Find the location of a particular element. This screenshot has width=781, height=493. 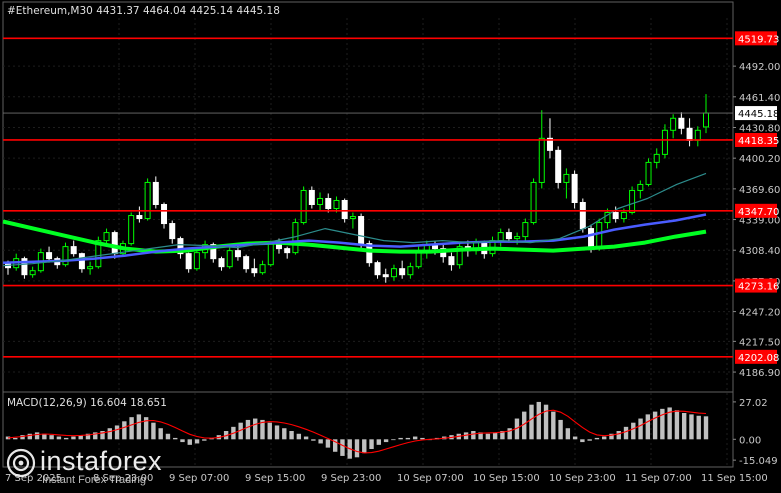

time-tick-label: 10 Sep 23:00 is located at coordinates (582, 478).